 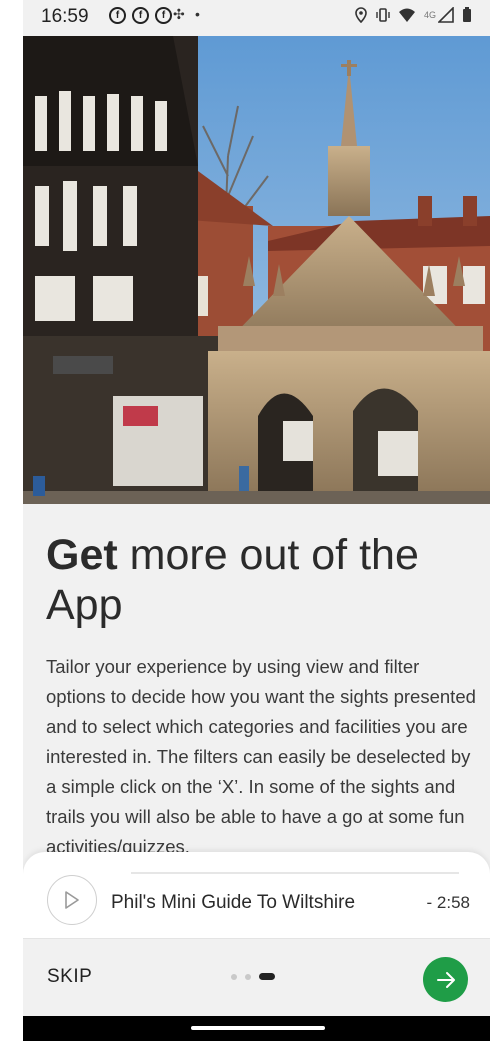 I want to click on wifi-icon, so click(x=406, y=15).